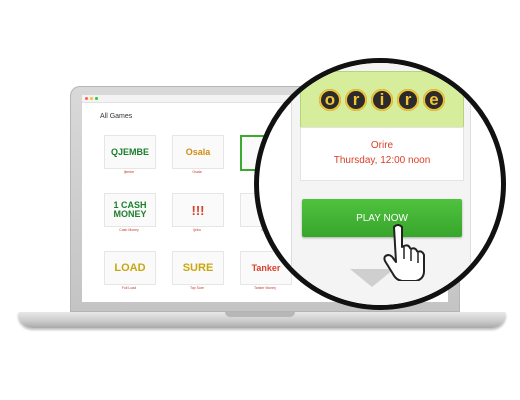 The height and width of the screenshot is (400, 520). I want to click on game-name: Osala, so click(197, 172).